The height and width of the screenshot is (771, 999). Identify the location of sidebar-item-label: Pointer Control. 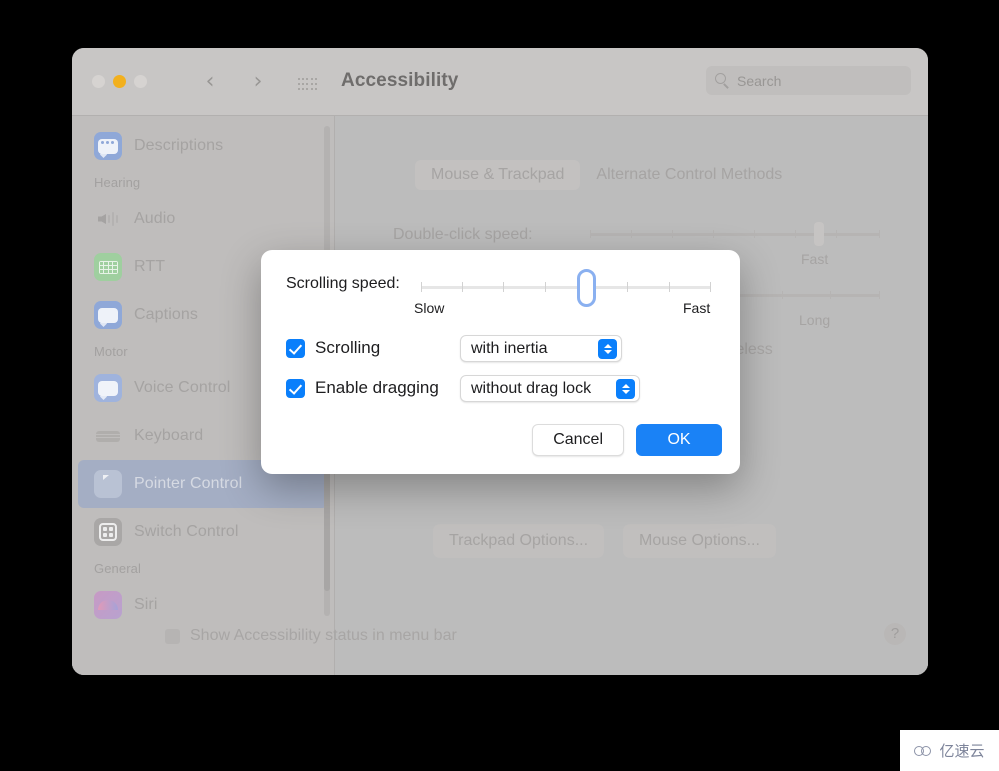
(188, 483).